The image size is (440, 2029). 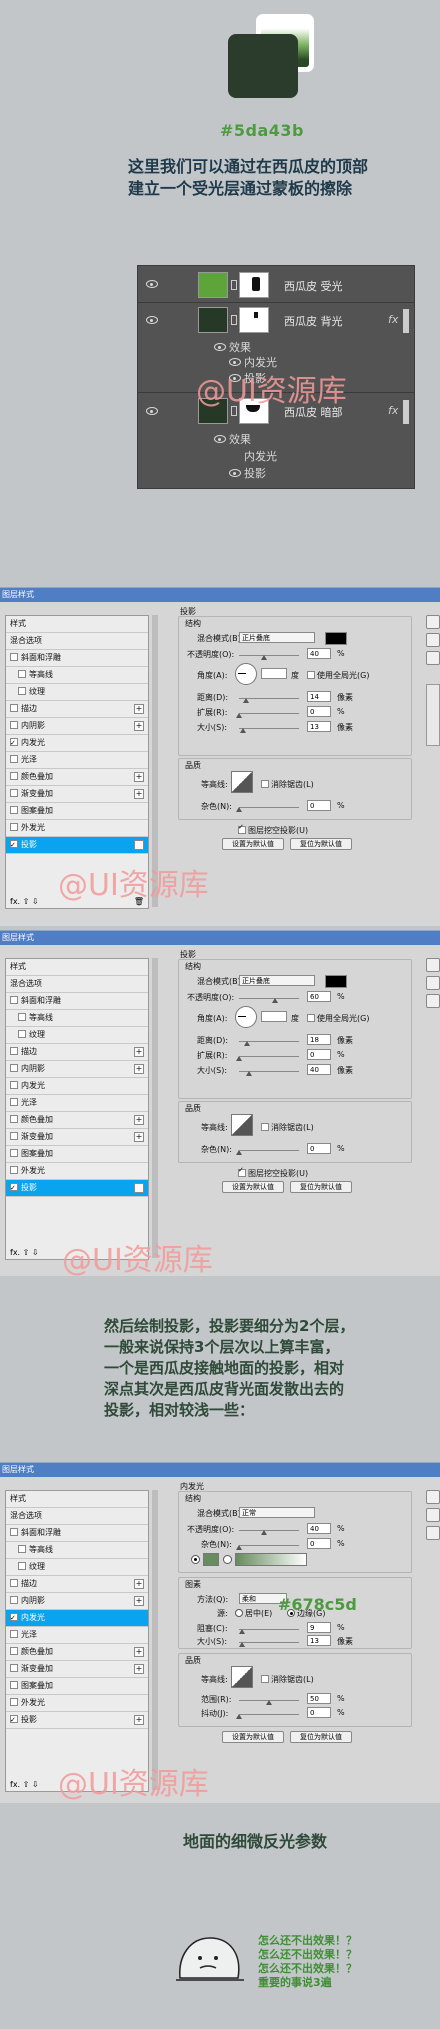 What do you see at coordinates (319, 1069) in the screenshot?
I see `size-input: 40` at bounding box center [319, 1069].